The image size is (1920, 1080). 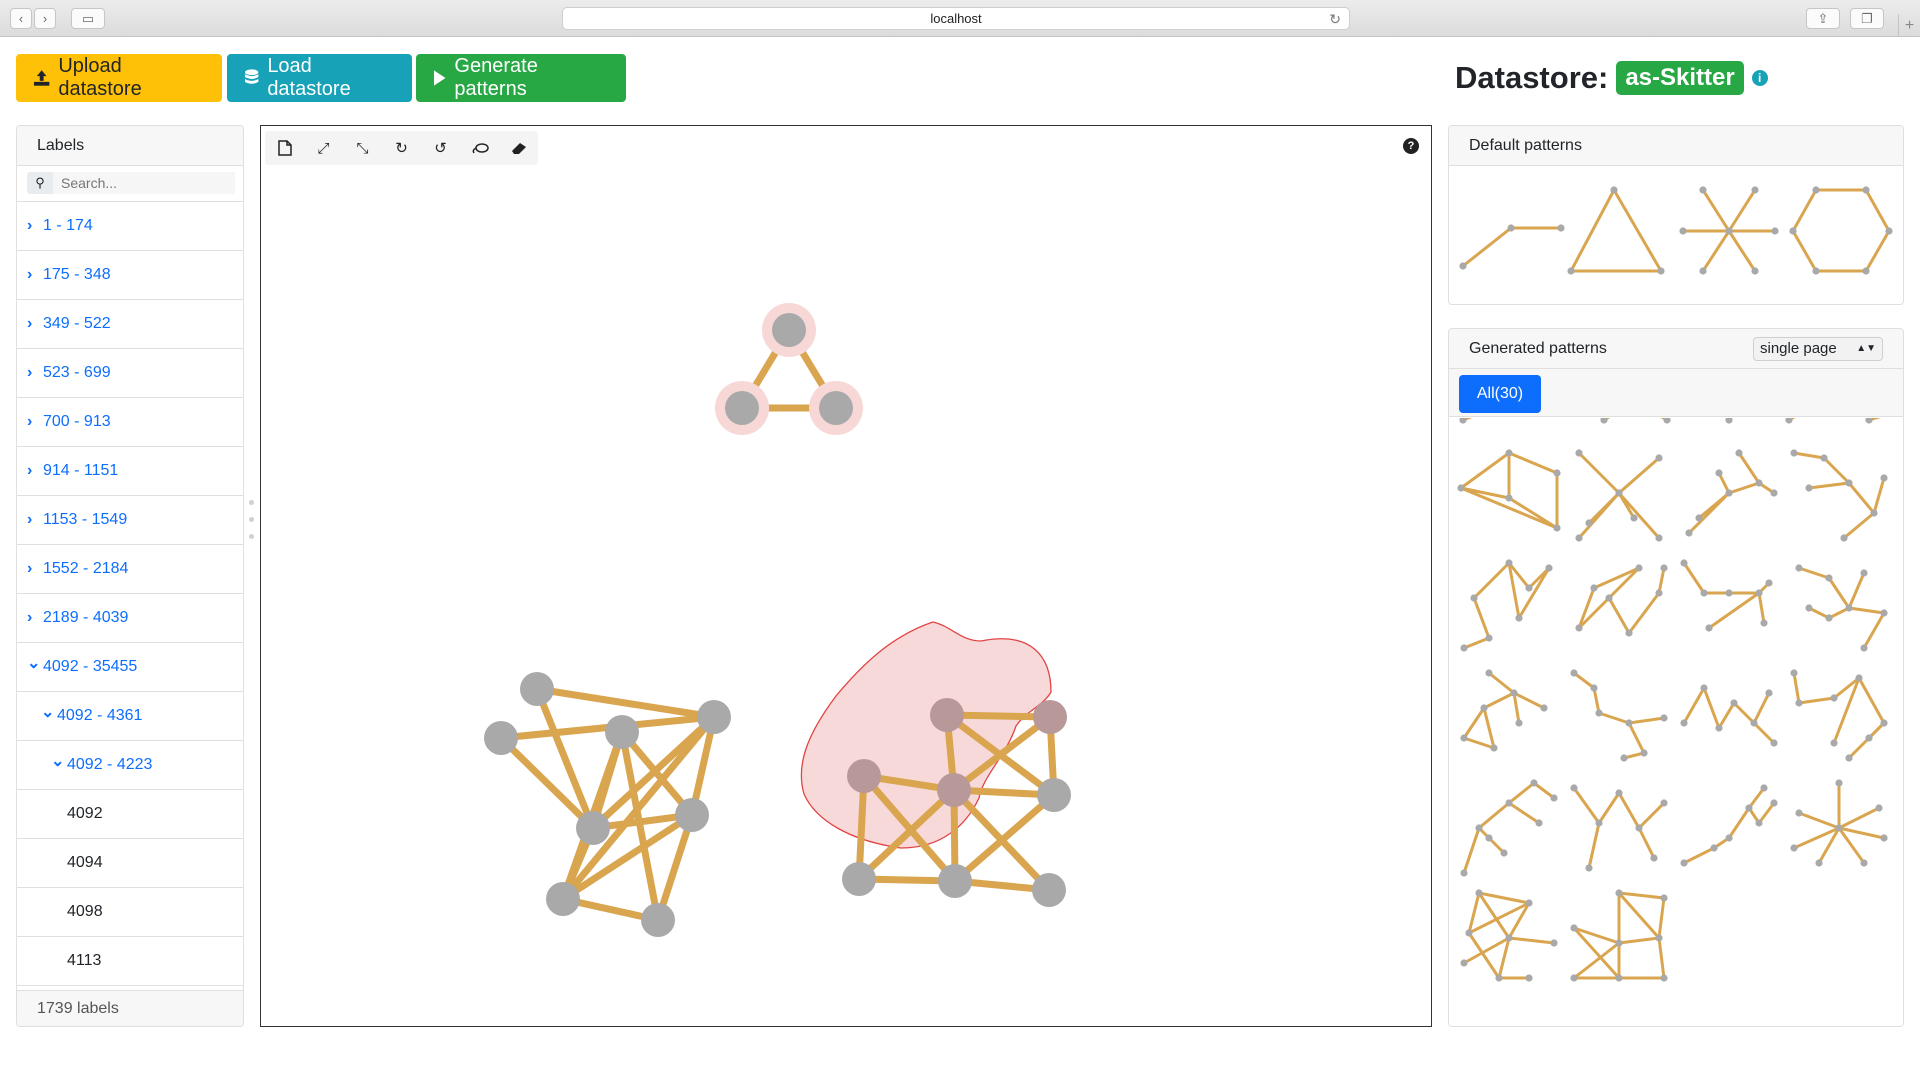 What do you see at coordinates (88, 18) in the screenshot?
I see `sidebar-toggle-icon: ▭` at bounding box center [88, 18].